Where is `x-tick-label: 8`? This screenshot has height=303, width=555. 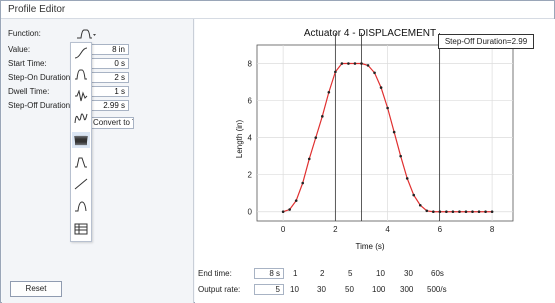 x-tick-label: 8 is located at coordinates (492, 229).